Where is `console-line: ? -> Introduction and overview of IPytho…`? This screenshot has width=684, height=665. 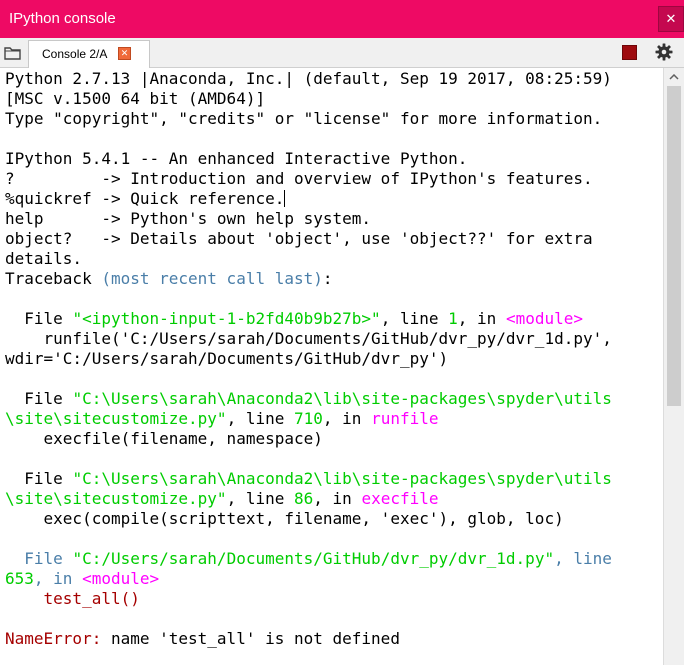
console-line: ? -> Introduction and overview of IPytho… is located at coordinates (299, 178).